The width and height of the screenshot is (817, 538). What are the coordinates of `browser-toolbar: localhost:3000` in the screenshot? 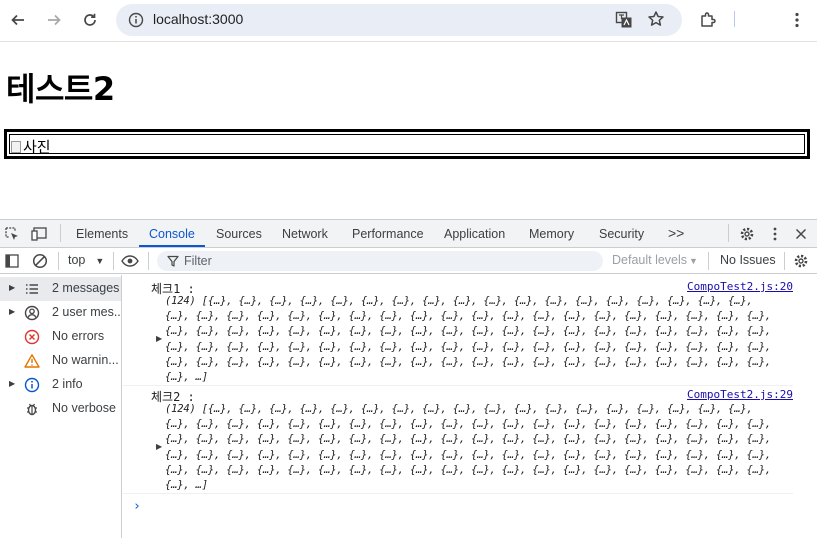 It's located at (408, 21).